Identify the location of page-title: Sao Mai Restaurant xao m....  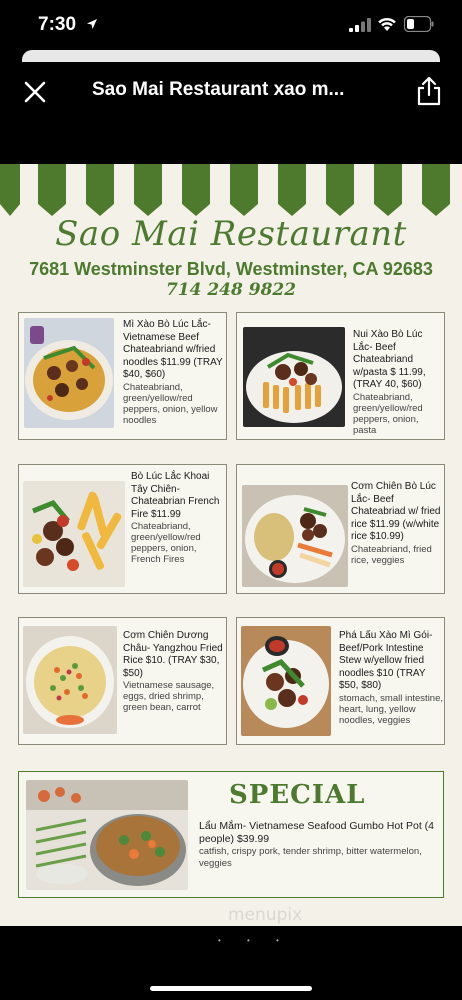
(218, 89).